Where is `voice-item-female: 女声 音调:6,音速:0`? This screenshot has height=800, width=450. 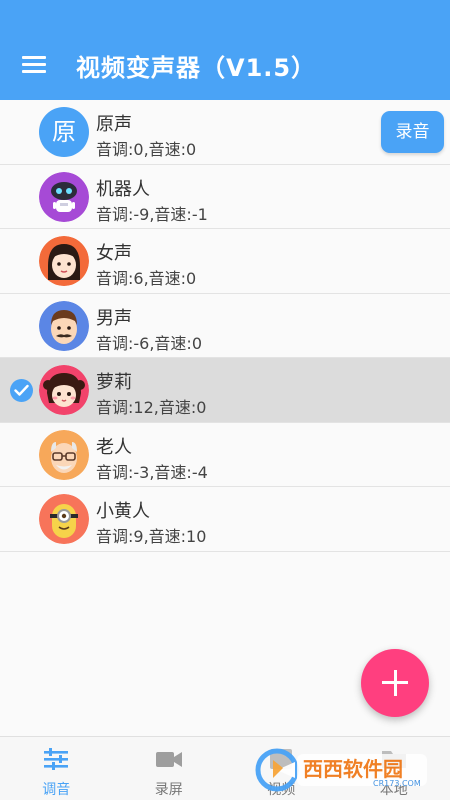 voice-item-female: 女声 音调:6,音速:0 is located at coordinates (225, 261).